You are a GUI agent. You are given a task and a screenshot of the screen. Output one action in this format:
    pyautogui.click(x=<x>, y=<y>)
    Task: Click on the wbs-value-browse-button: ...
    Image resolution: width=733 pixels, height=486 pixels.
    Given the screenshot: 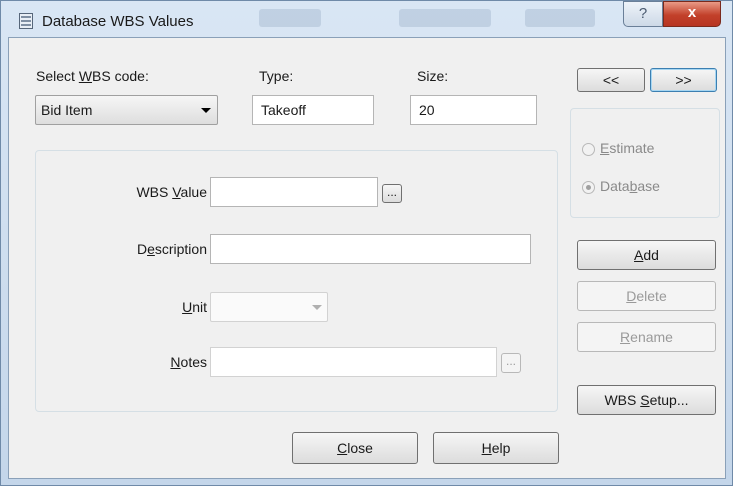 What is the action you would take?
    pyautogui.click(x=392, y=193)
    